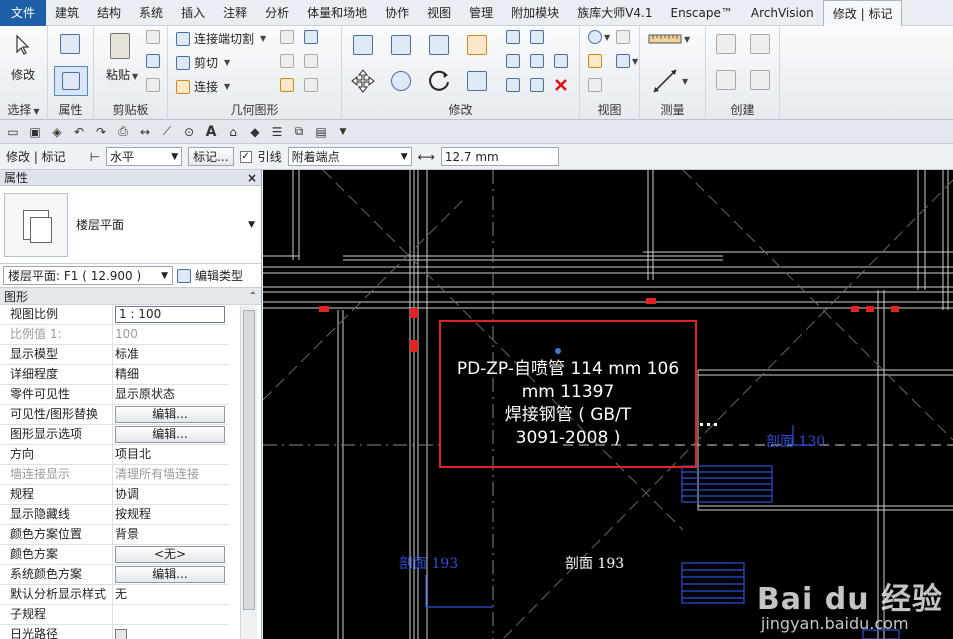 This screenshot has width=953, height=639. I want to click on sync-icon: ◈, so click(57, 132).